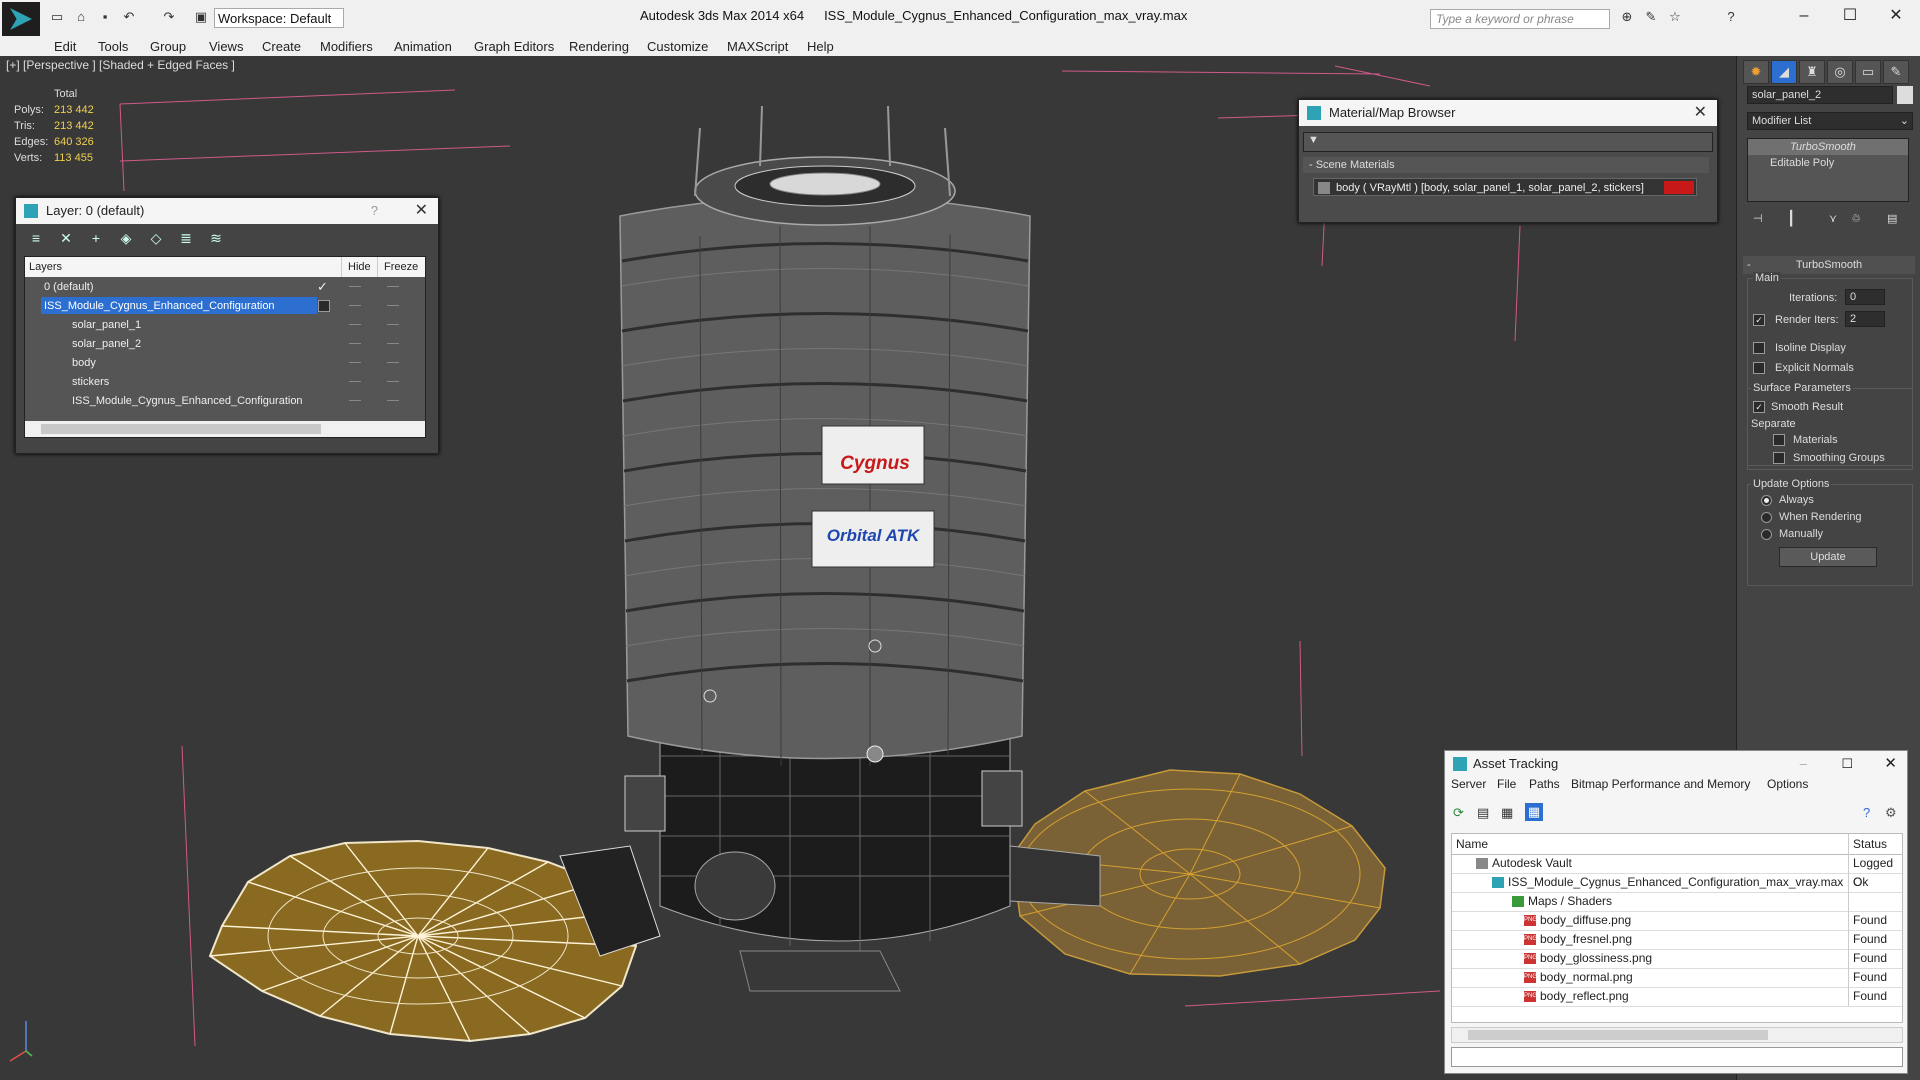 The image size is (1920, 1080). What do you see at coordinates (66, 238) in the screenshot?
I see `delete-layer-icon: ✕` at bounding box center [66, 238].